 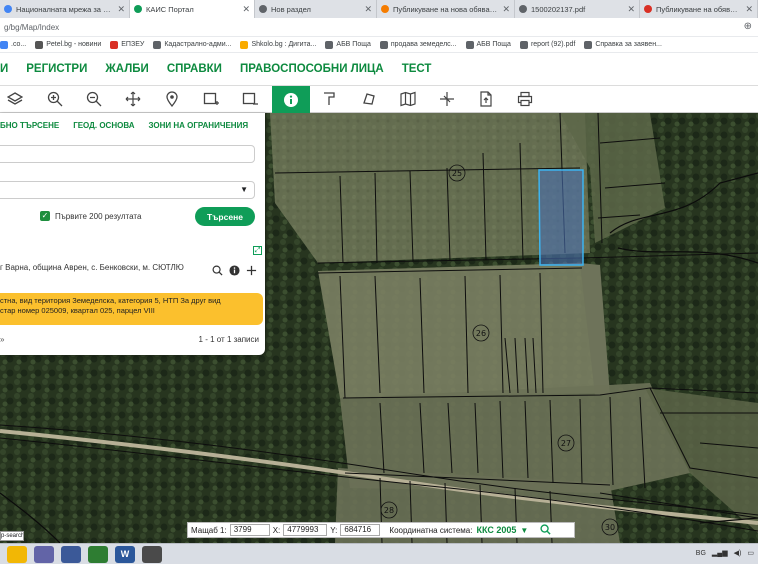 What do you see at coordinates (127, 154) in the screenshot?
I see `search-text-input` at bounding box center [127, 154].